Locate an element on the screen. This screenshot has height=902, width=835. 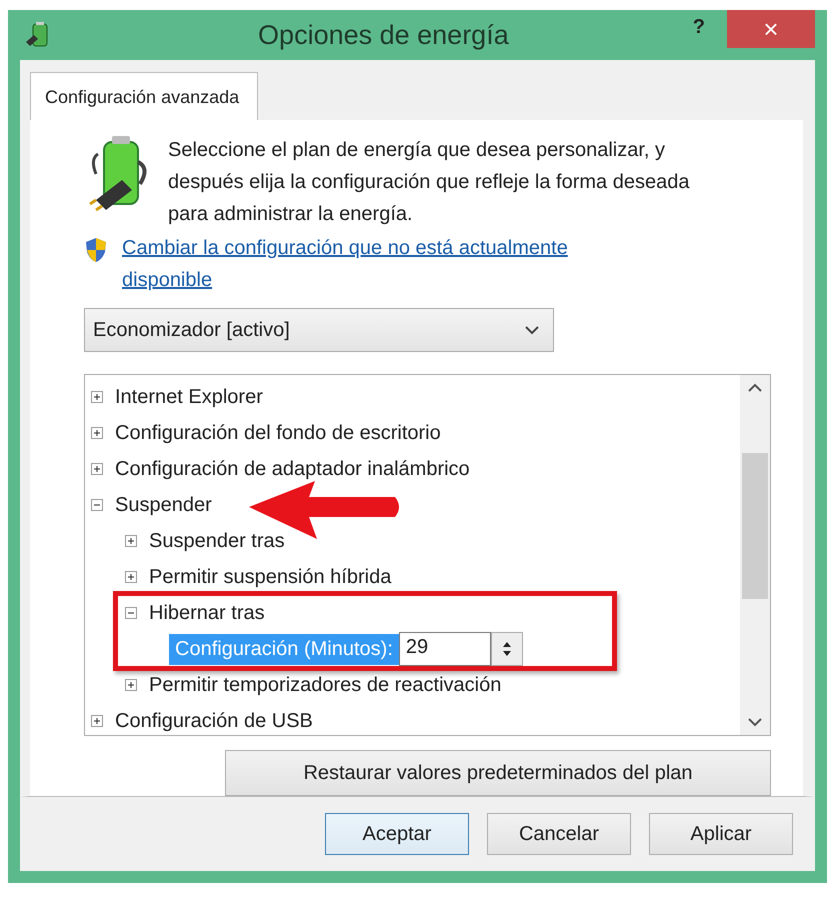
scroll-up-icon is located at coordinates (755, 388).